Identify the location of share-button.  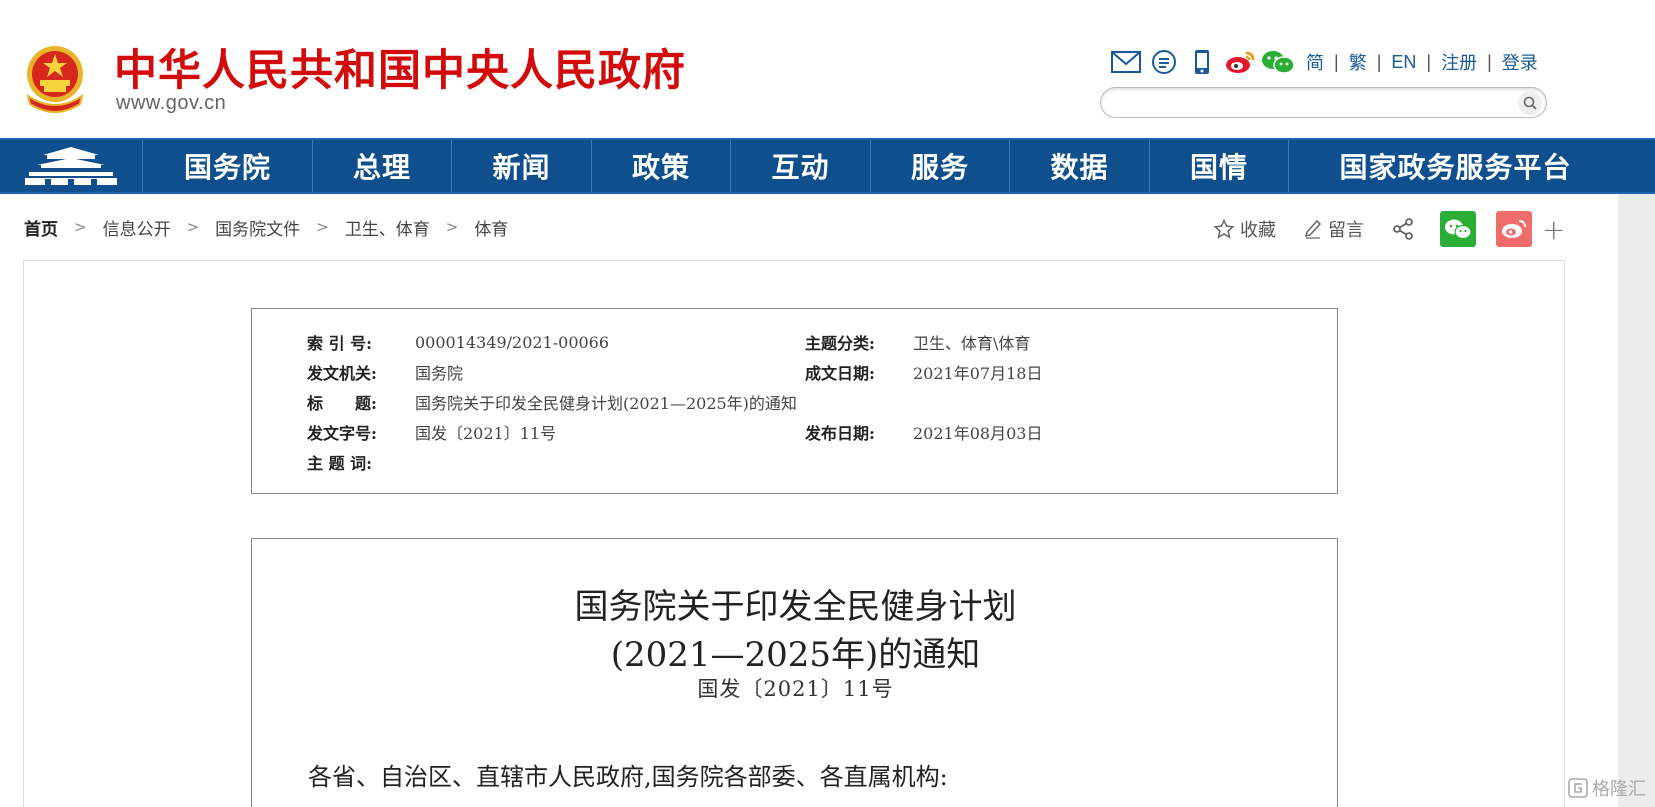
(1406, 229).